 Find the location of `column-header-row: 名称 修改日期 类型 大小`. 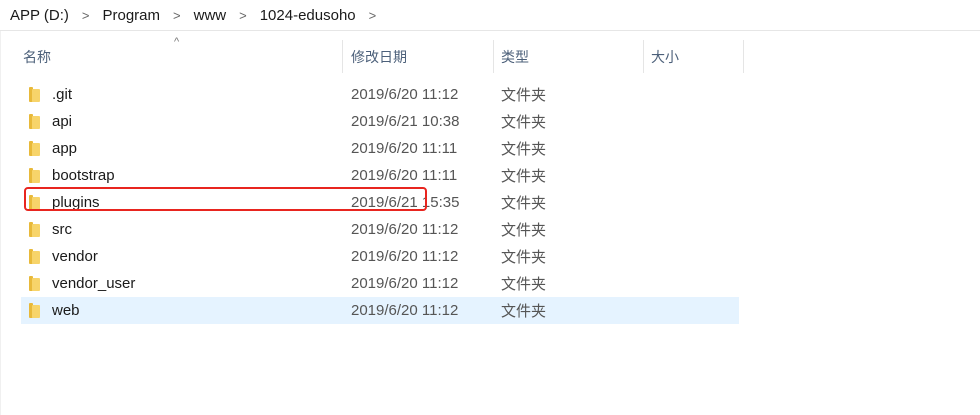

column-header-row: 名称 修改日期 类型 大小 is located at coordinates (372, 56).